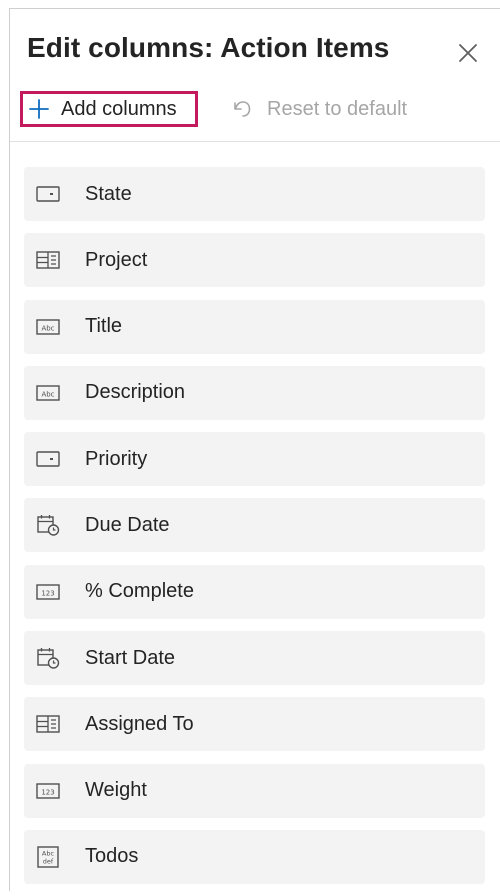 The height and width of the screenshot is (896, 500). I want to click on column-item-label: Due Date, so click(127, 524).